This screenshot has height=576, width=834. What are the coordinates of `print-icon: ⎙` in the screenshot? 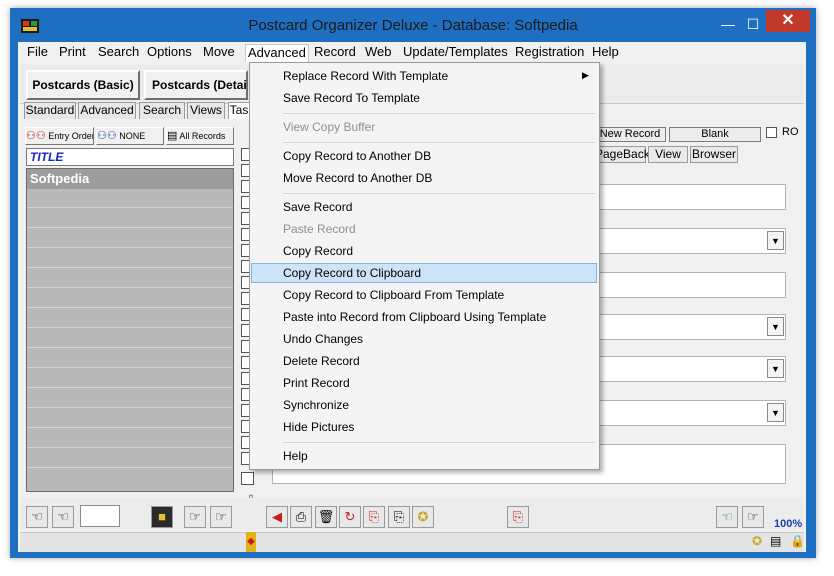 It's located at (301, 517).